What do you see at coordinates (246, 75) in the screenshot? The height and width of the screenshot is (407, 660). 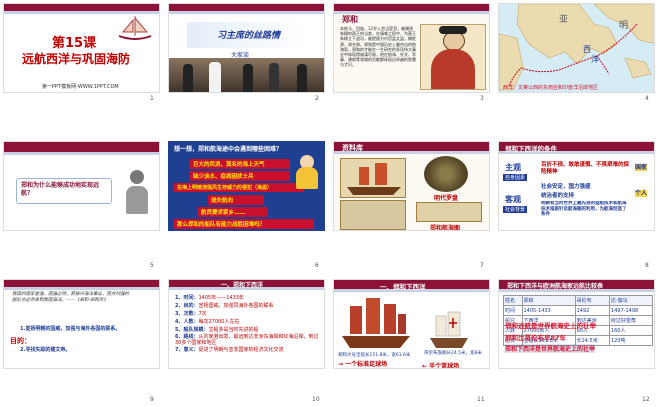 I see `photo-leaders` at bounding box center [246, 75].